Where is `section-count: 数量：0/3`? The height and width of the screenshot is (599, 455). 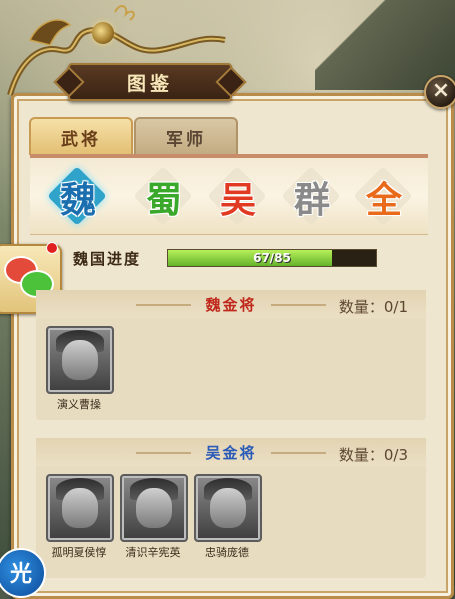 section-count: 数量：0/3 is located at coordinates (373, 455).